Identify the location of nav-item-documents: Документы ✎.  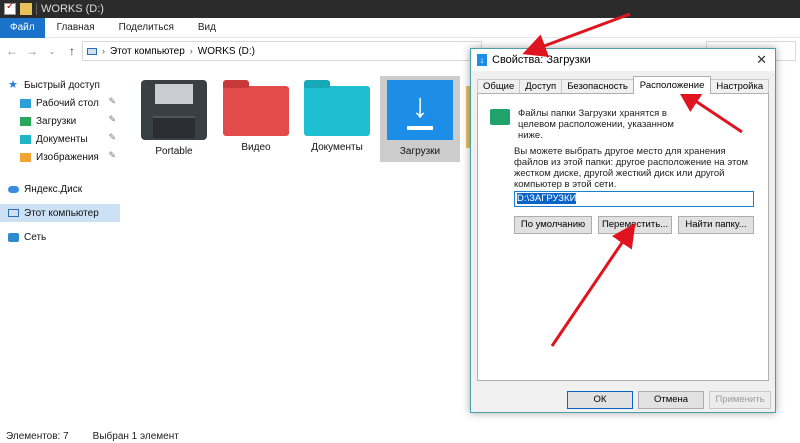
(60, 139).